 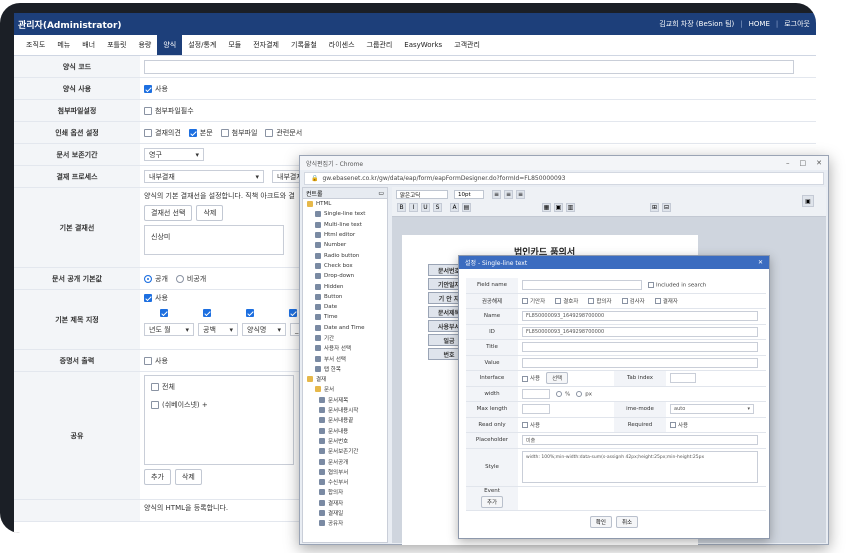 What do you see at coordinates (797, 24) in the screenshot?
I see `logout-link: 로그아웃` at bounding box center [797, 24].